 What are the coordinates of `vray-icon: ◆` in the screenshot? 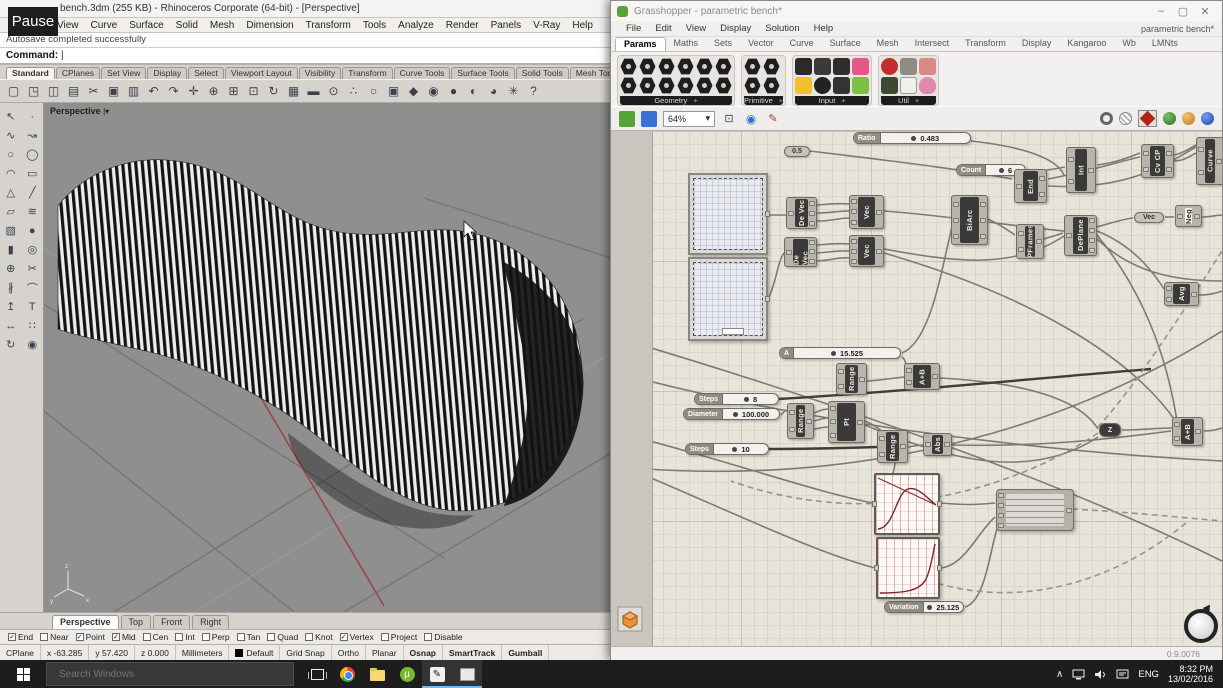 It's located at (413, 91).